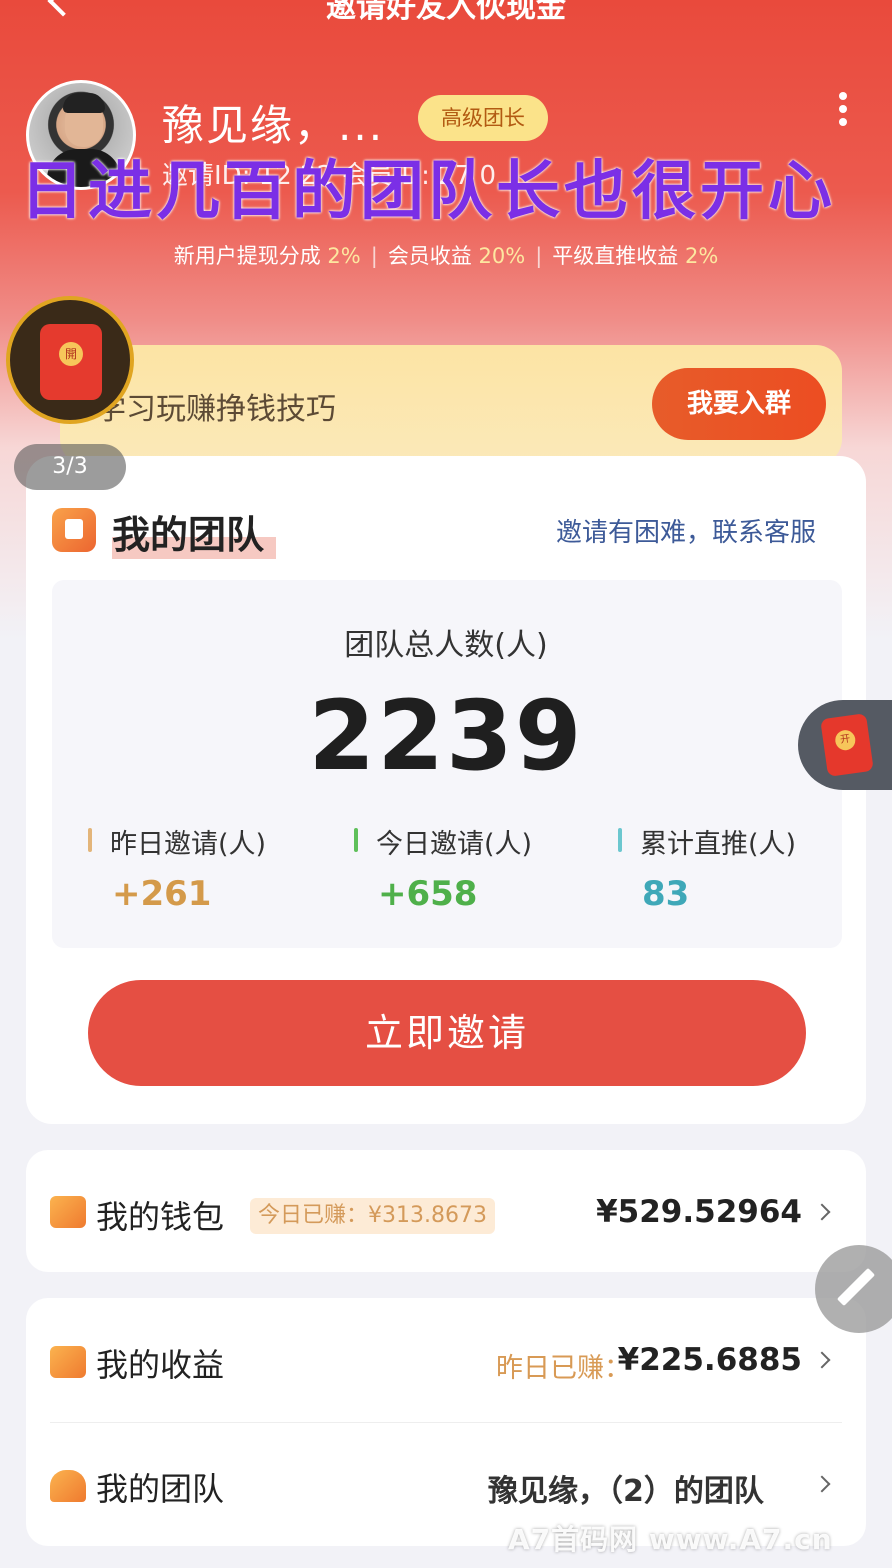 The width and height of the screenshot is (892, 1568). I want to click on group-banner-text: 学习玩赚挣钱技巧, so click(216, 409).